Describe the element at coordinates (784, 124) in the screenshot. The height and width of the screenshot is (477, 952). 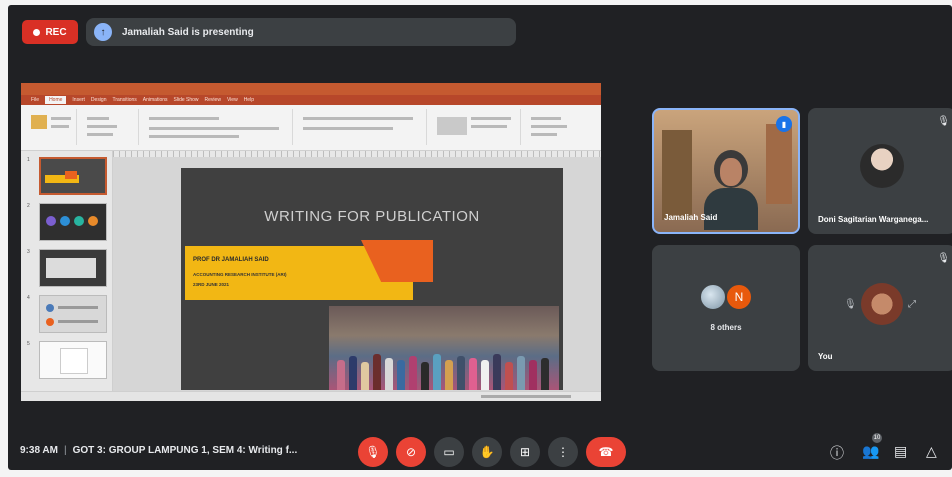
I see `speaking-indicator-icon: ▮` at that location.